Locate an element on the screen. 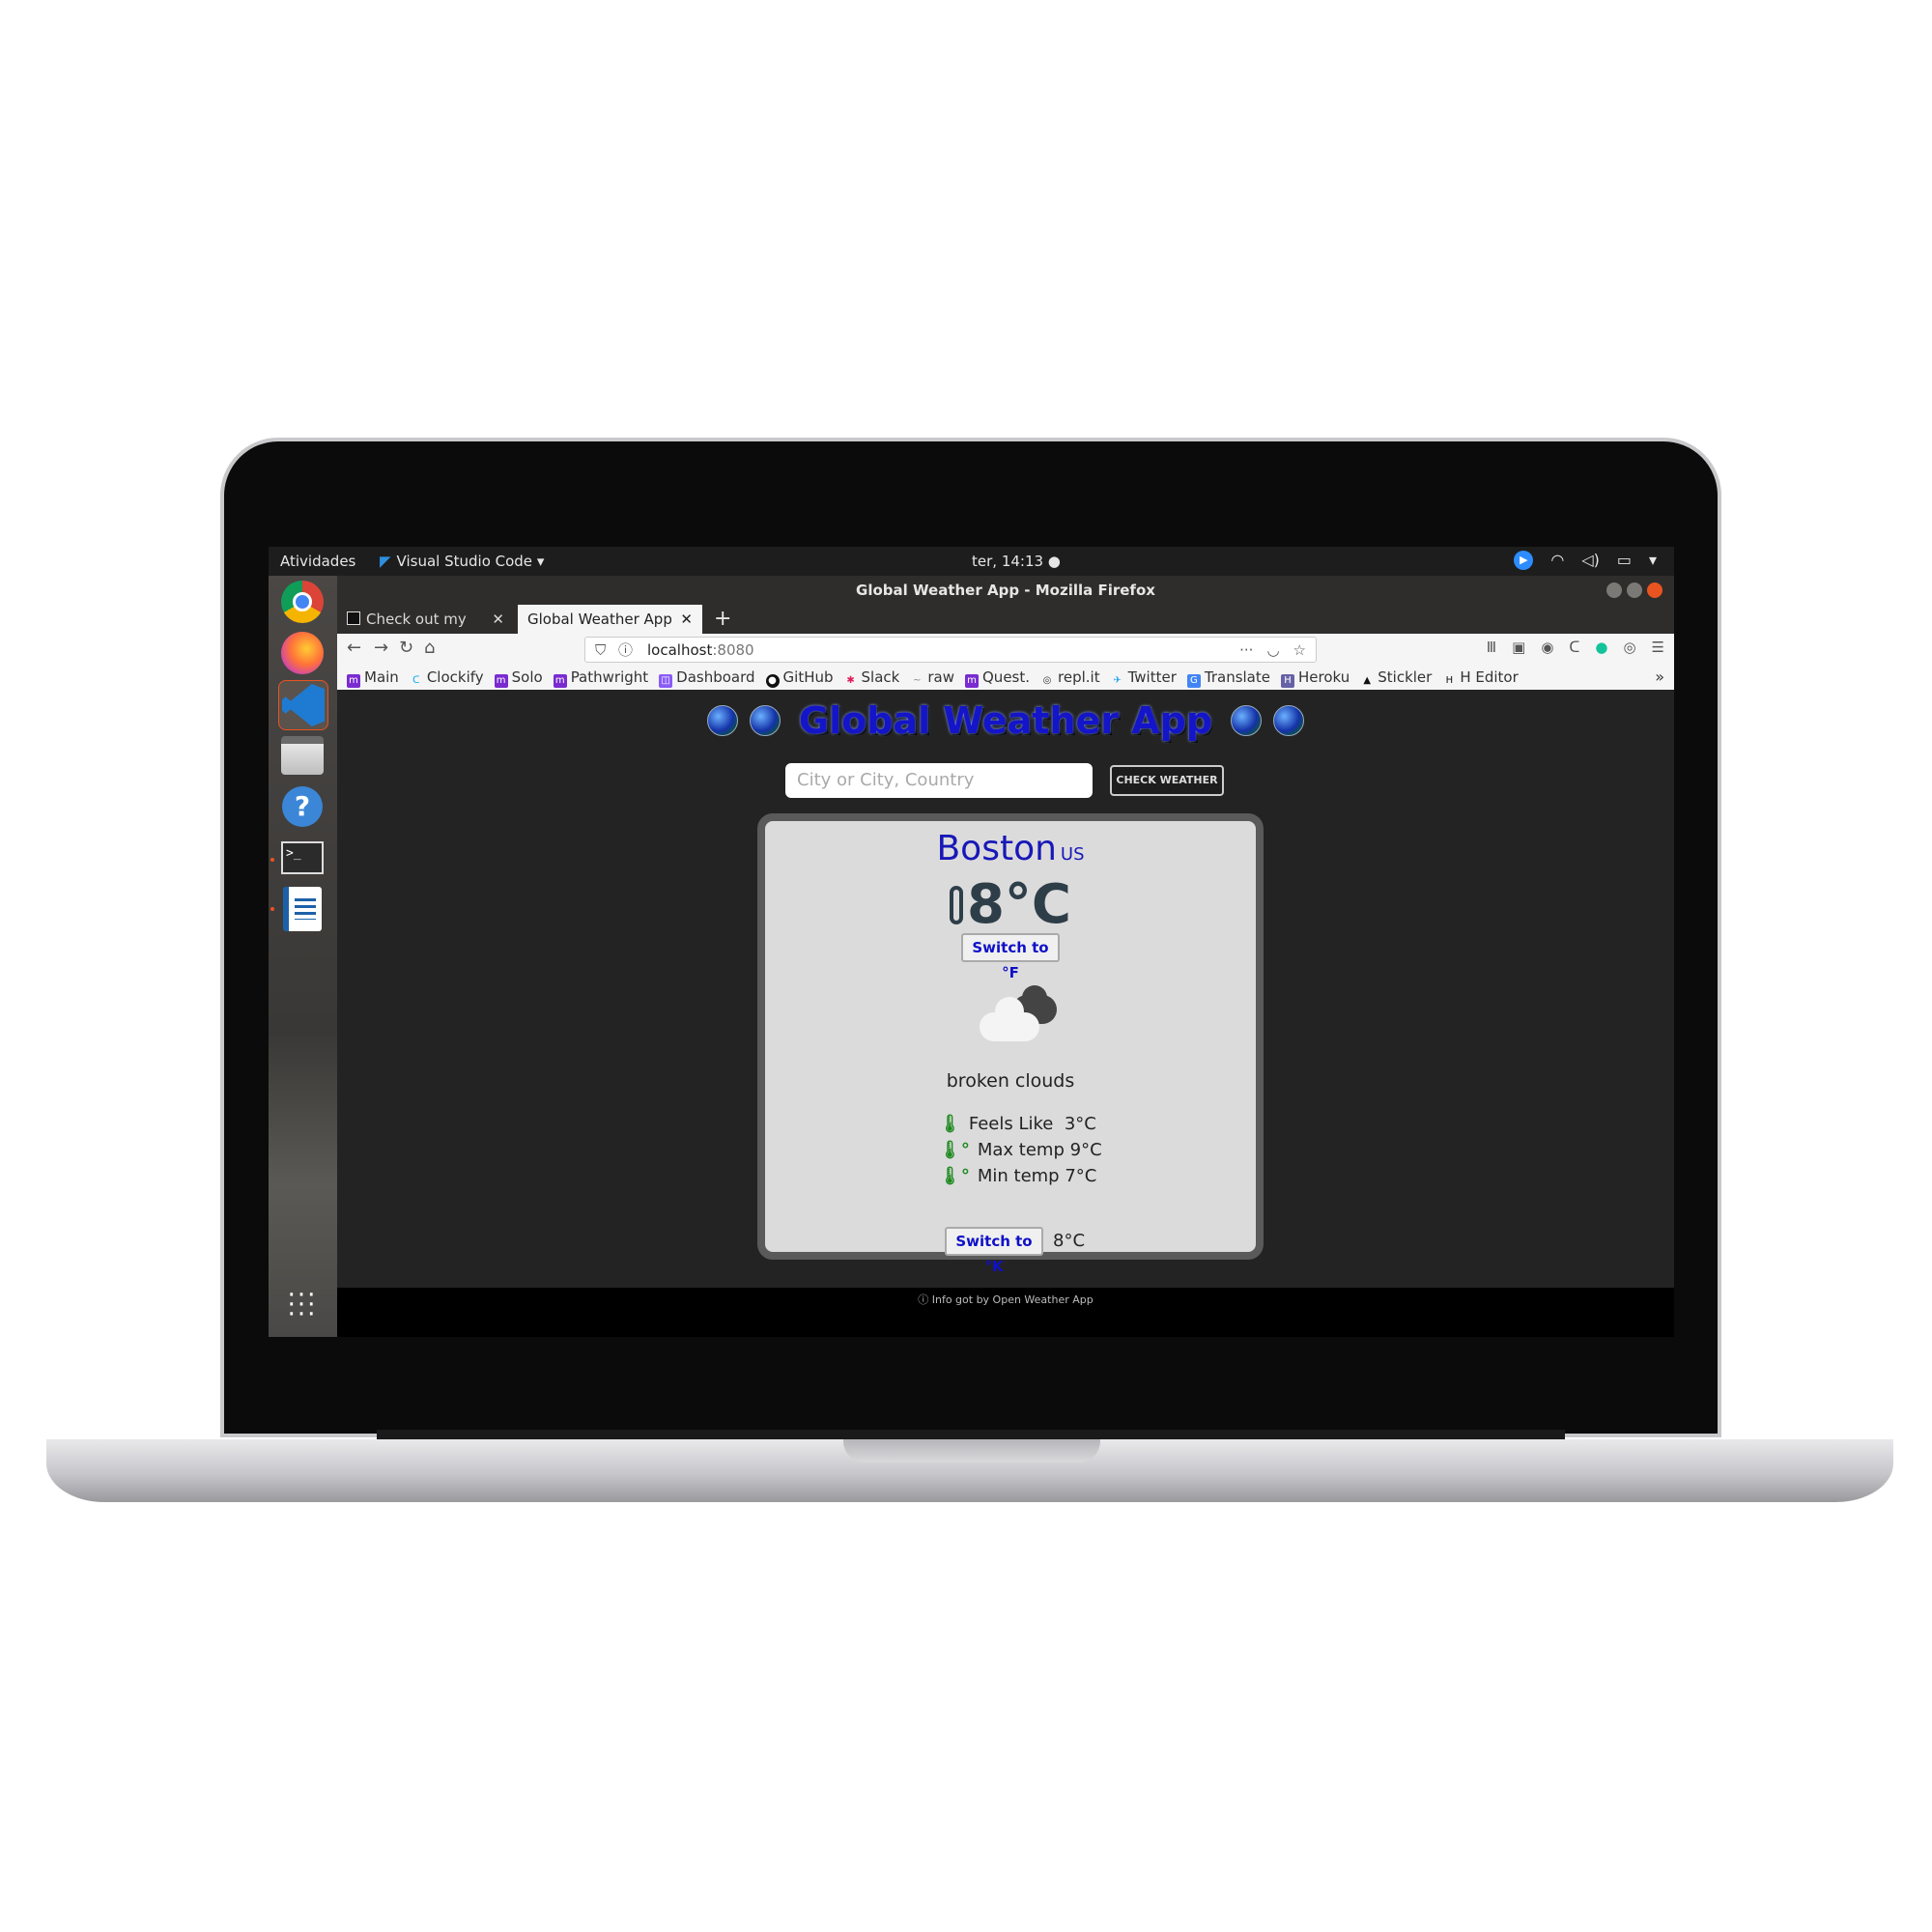 The image size is (1932, 1932). bookmark-star-icon: ☆ is located at coordinates (1299, 651).